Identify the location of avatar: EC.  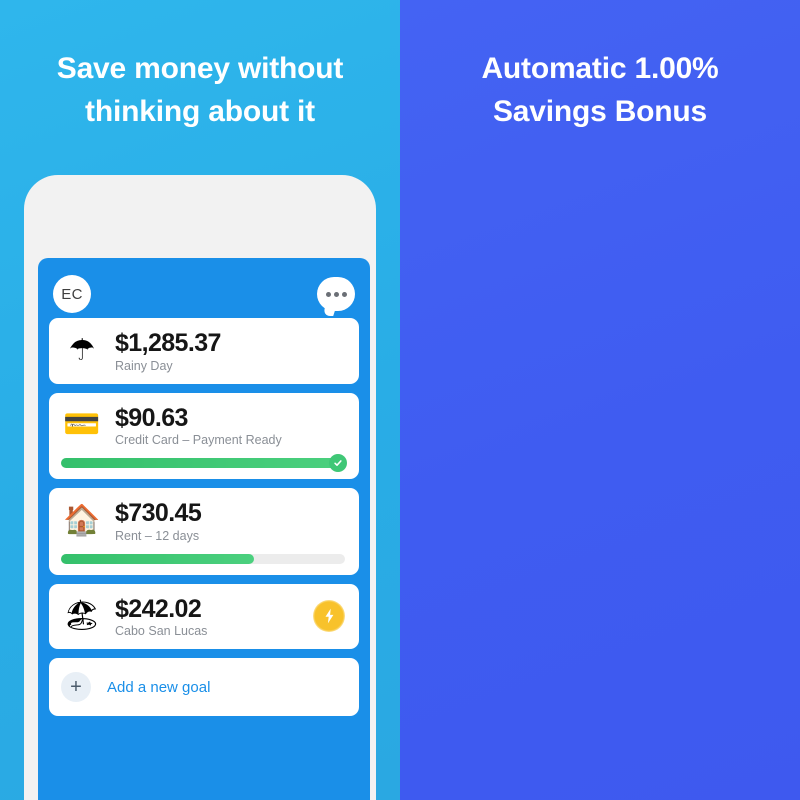
(72, 294).